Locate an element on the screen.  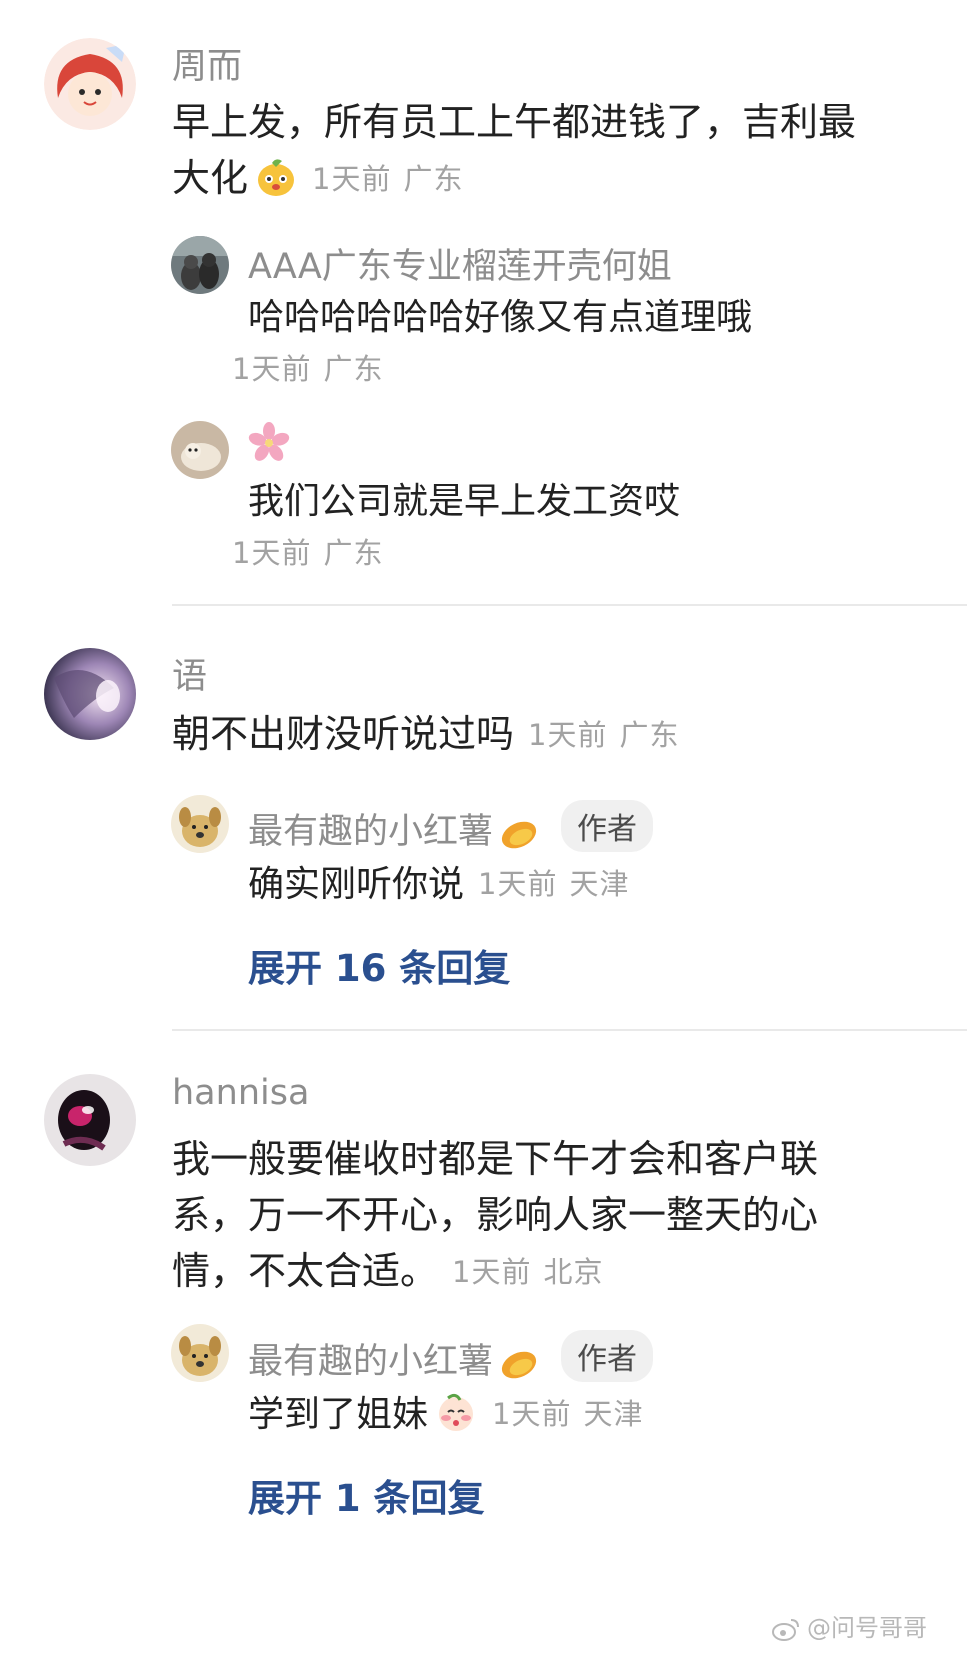
reply-username-icon is located at coordinates (269, 447).